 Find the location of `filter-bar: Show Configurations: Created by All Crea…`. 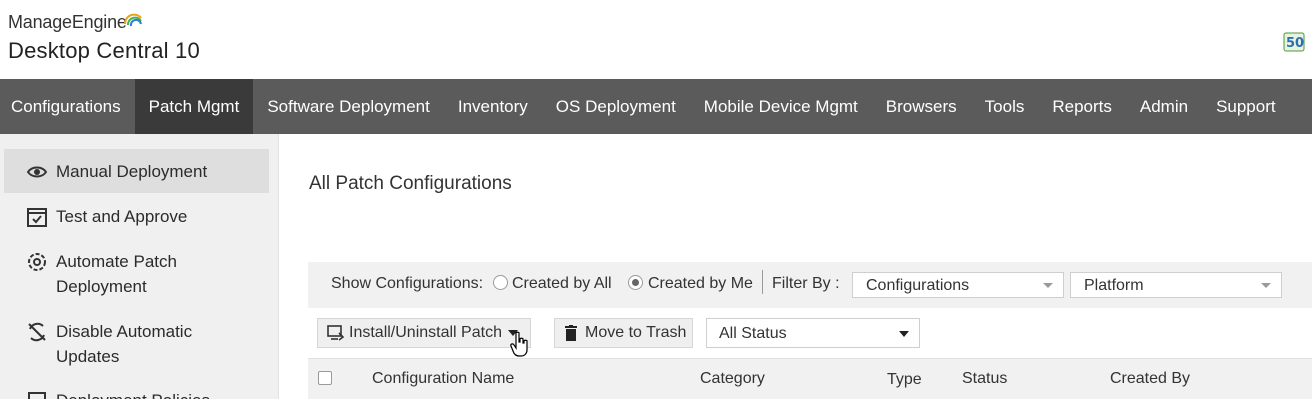

filter-bar: Show Configurations: Created by All Crea… is located at coordinates (810, 285).